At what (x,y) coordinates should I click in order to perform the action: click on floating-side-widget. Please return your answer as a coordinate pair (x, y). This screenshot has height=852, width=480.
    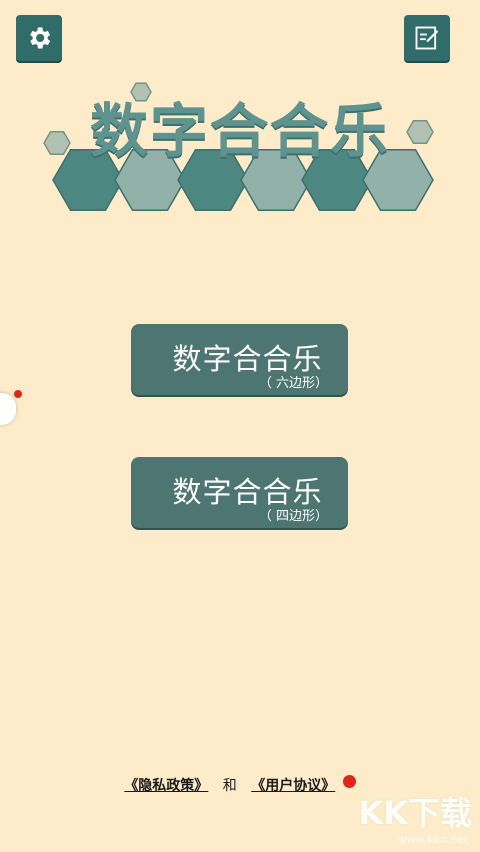
    Looking at the image, I should click on (11, 407).